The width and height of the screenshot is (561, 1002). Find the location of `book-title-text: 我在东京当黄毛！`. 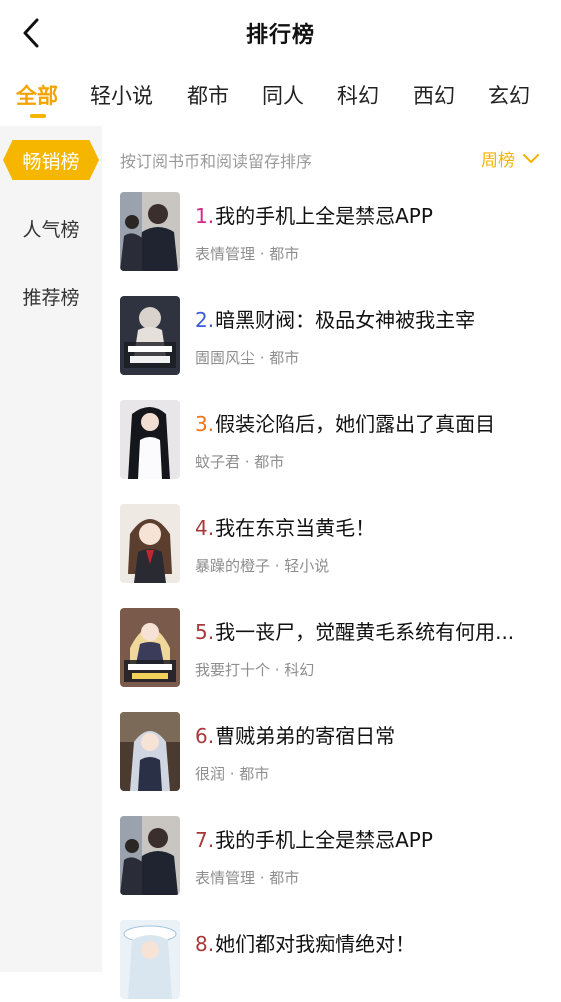

book-title-text: 我在东京当黄毛！ is located at coordinates (295, 528).